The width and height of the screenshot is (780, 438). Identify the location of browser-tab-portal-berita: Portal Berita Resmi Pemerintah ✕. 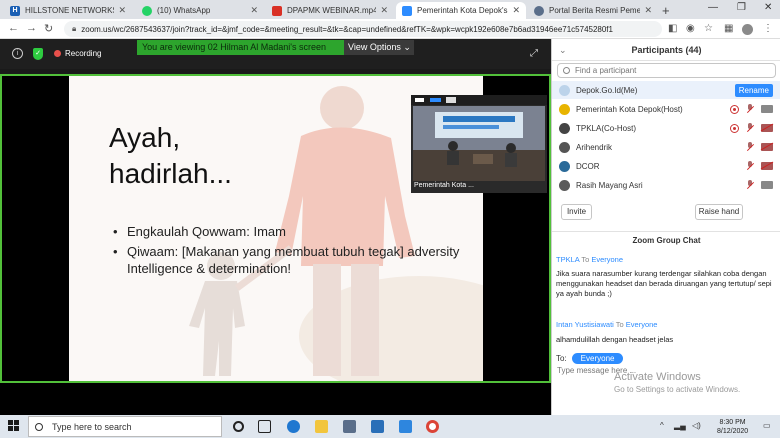
(593, 10).